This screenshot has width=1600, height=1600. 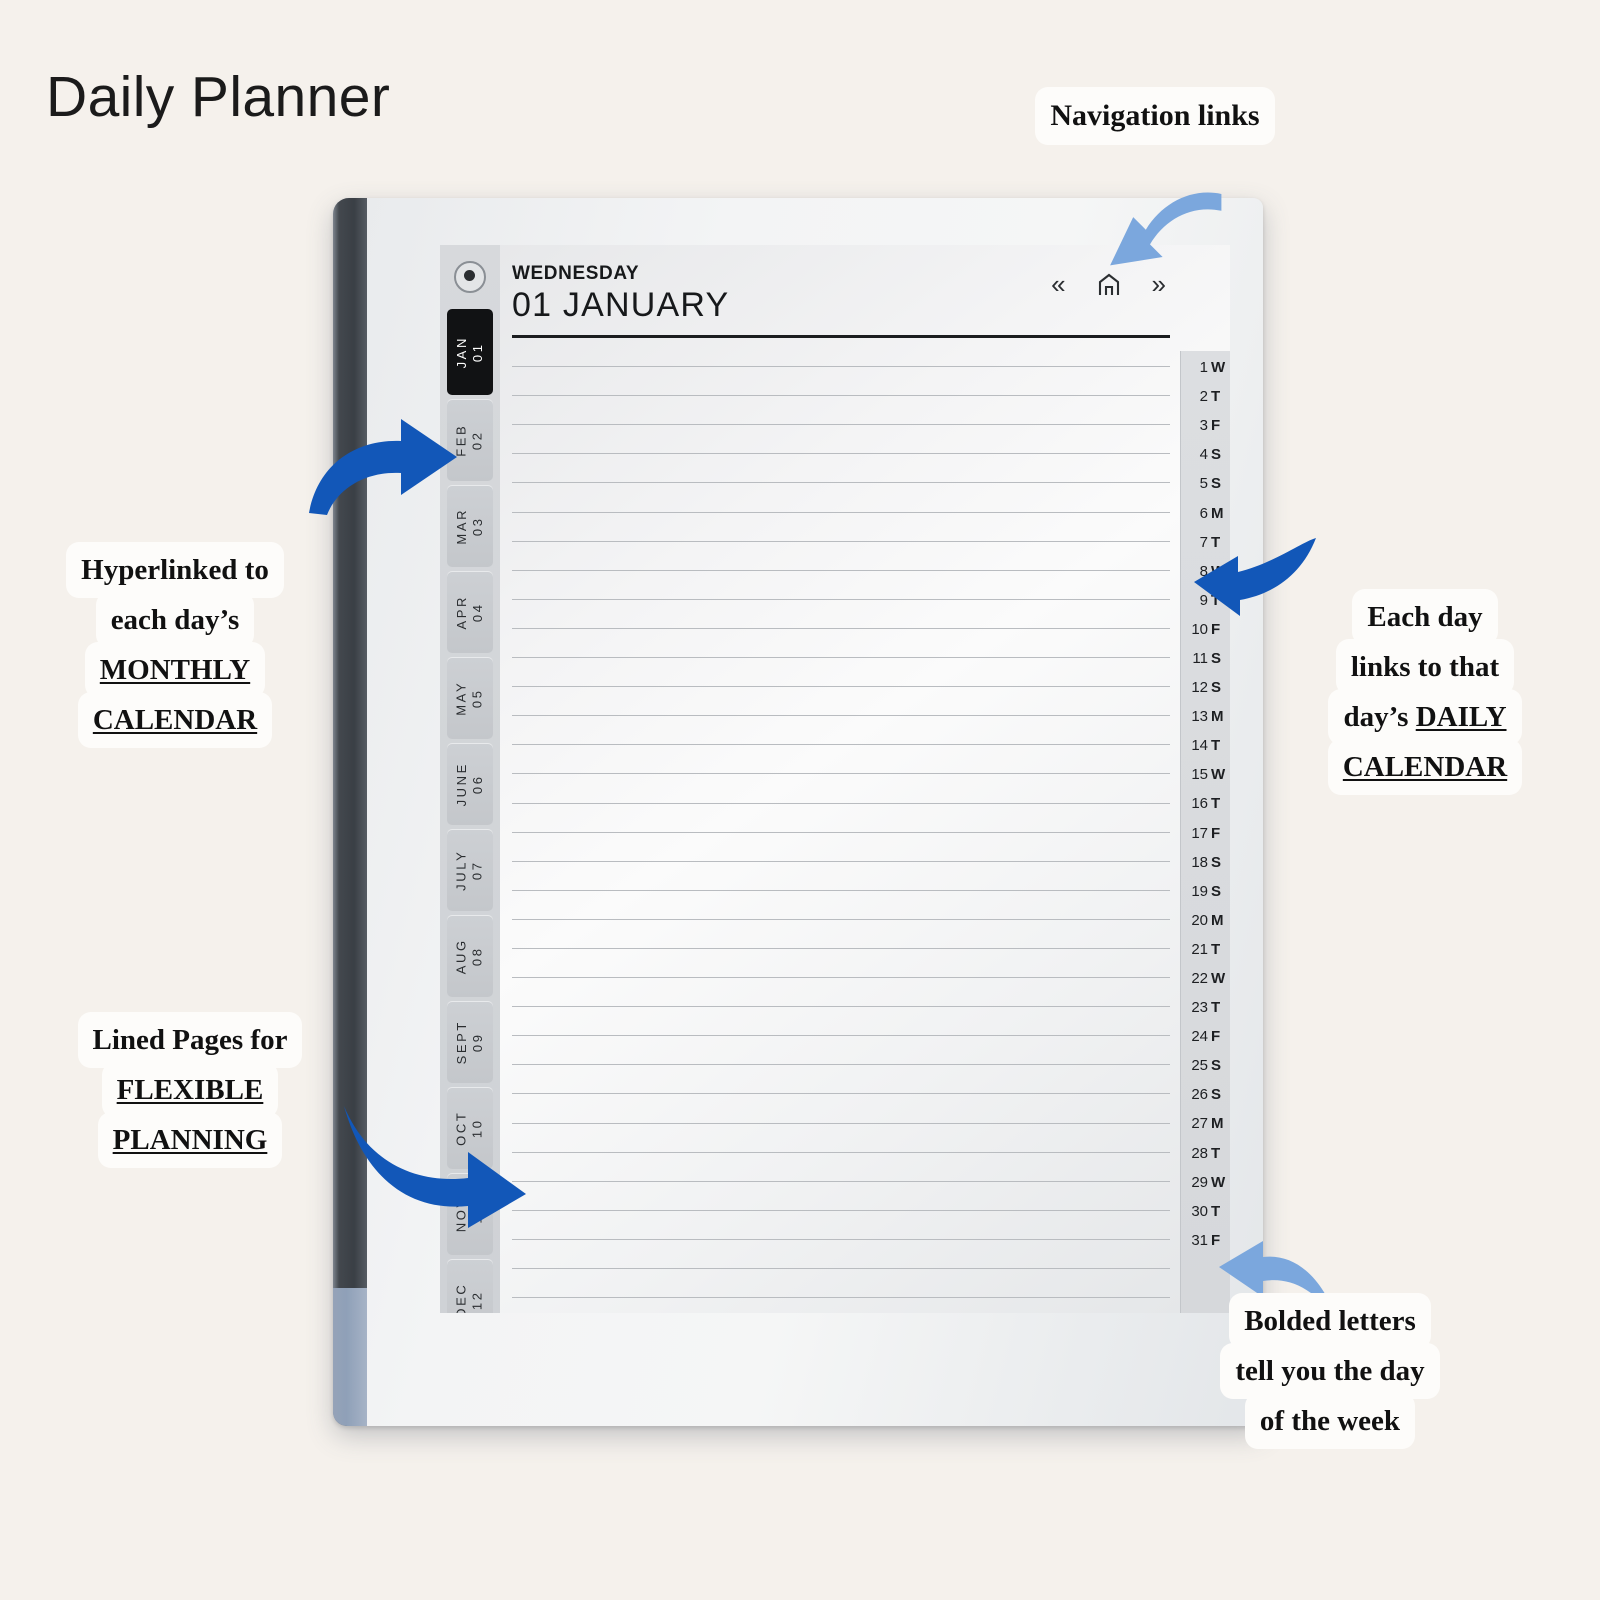 What do you see at coordinates (435, 1167) in the screenshot?
I see `arrow-to-lined-pages` at bounding box center [435, 1167].